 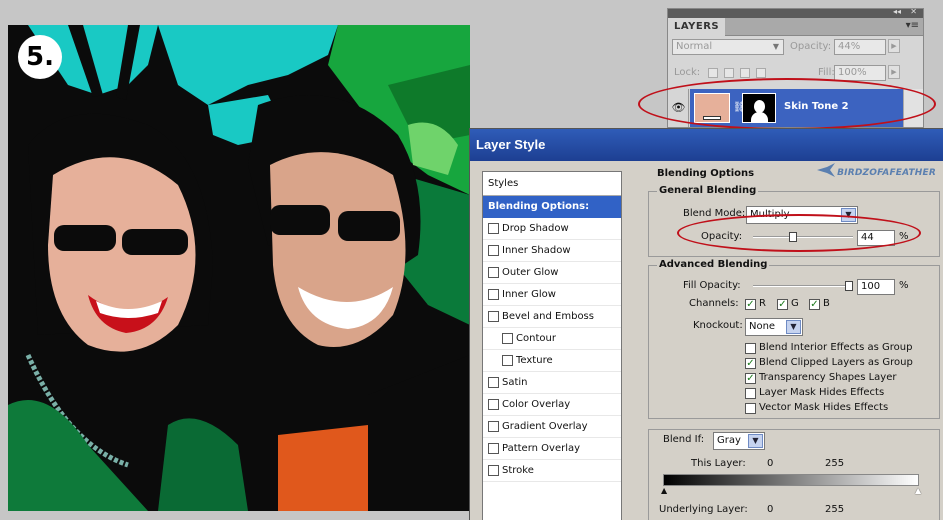 I want to click on blend-mode-select: Multiply ▼, so click(x=802, y=215).